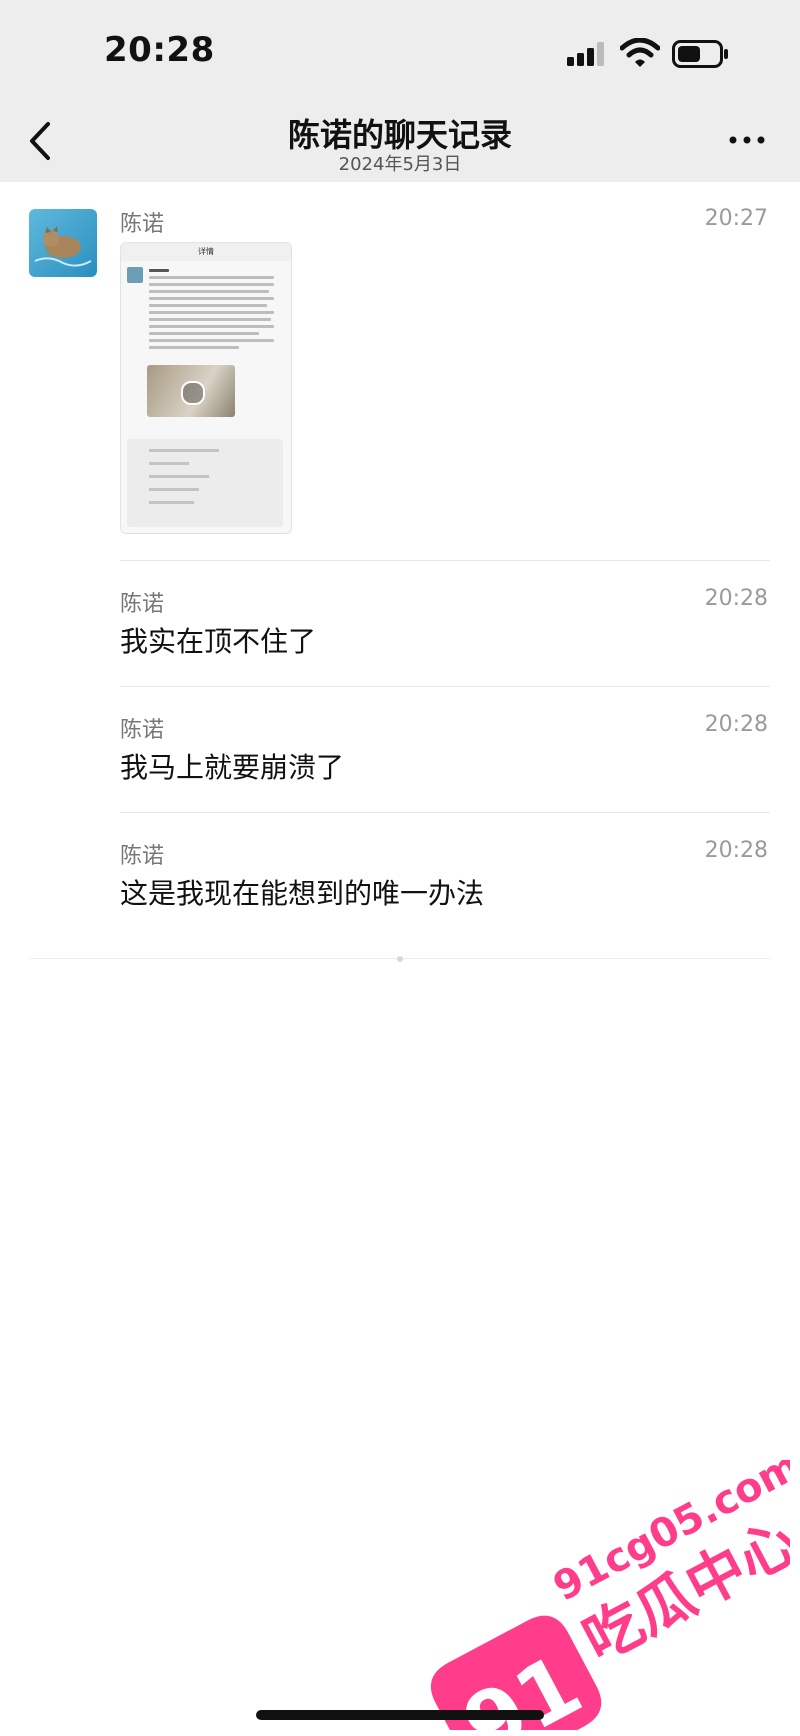 Image resolution: width=800 pixels, height=1736 pixels. What do you see at coordinates (63, 243) in the screenshot?
I see `avatar` at bounding box center [63, 243].